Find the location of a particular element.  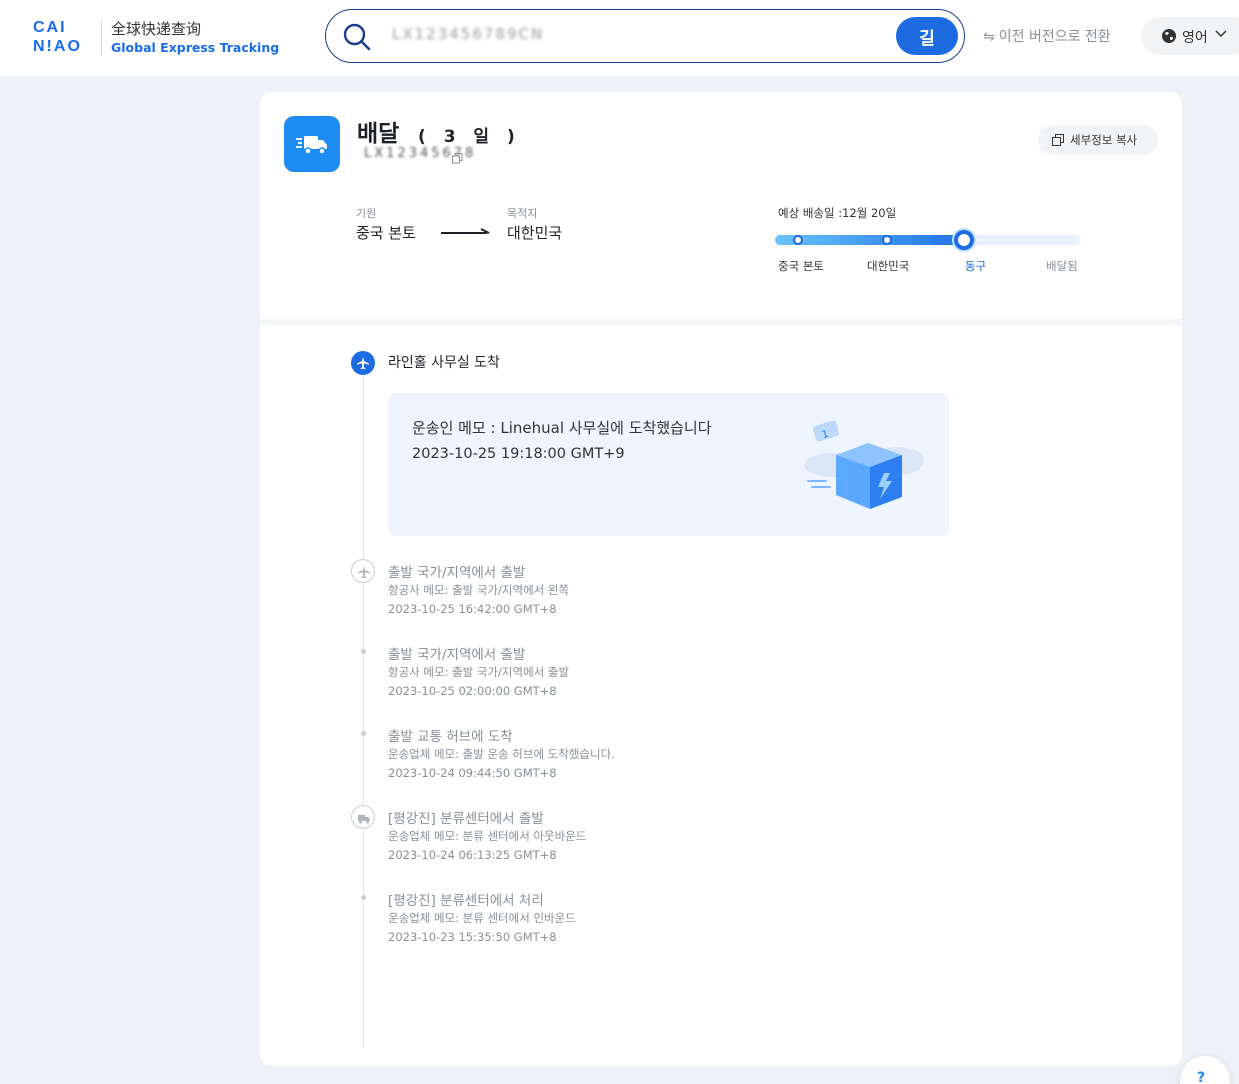

copy-details-label: 세부정보 복사 is located at coordinates (1104, 140).